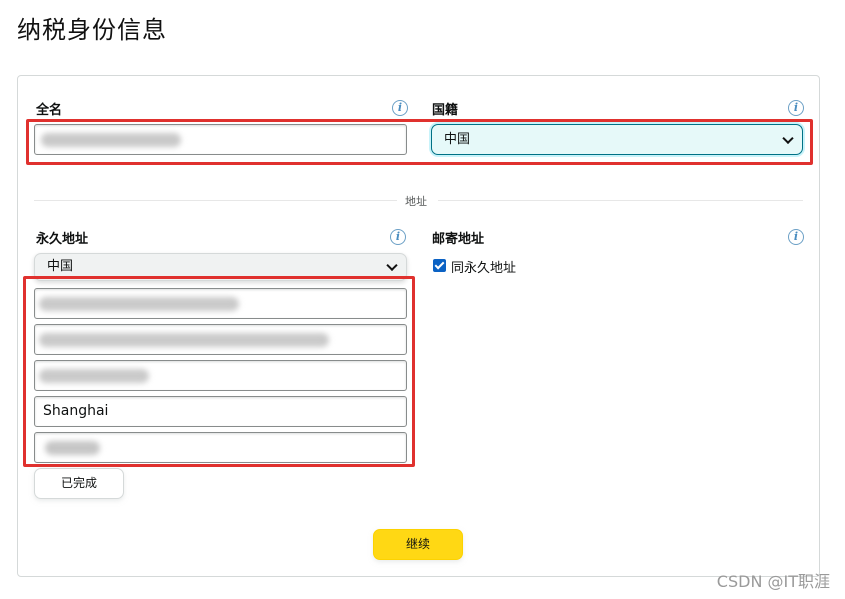 Image resolution: width=845 pixels, height=599 pixels. I want to click on permanent-address-label: 永久地址, so click(62, 239).